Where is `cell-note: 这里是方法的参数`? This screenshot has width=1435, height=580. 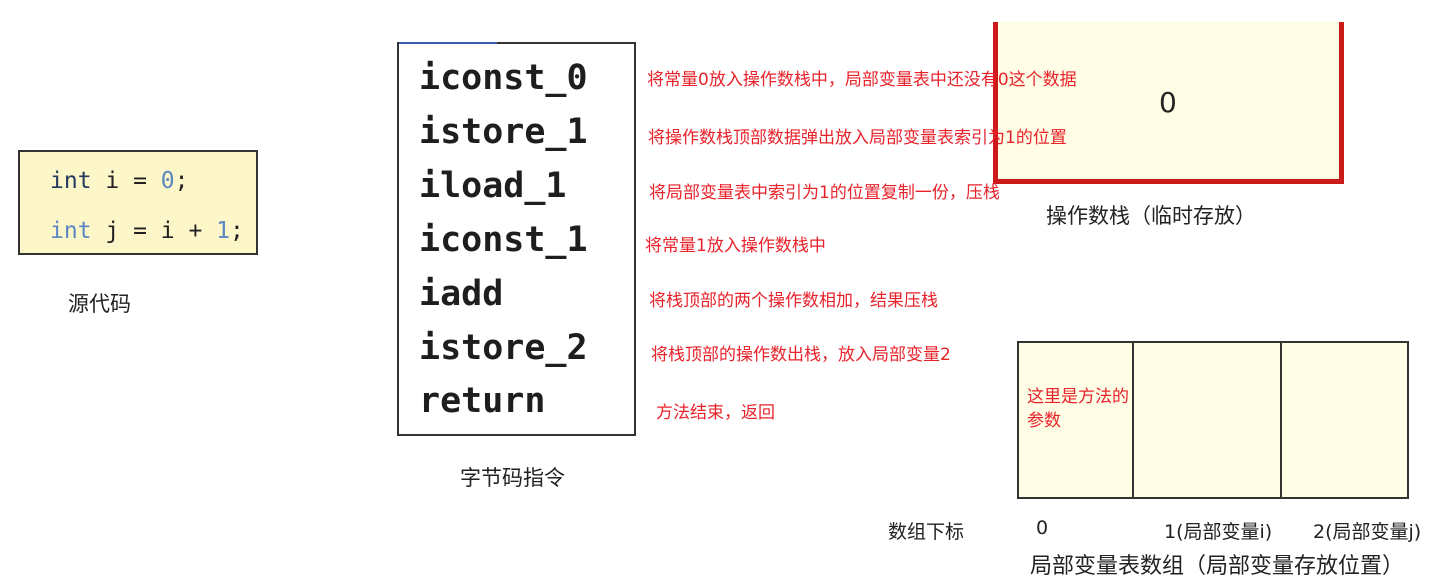
cell-note: 这里是方法的参数 is located at coordinates (1078, 409).